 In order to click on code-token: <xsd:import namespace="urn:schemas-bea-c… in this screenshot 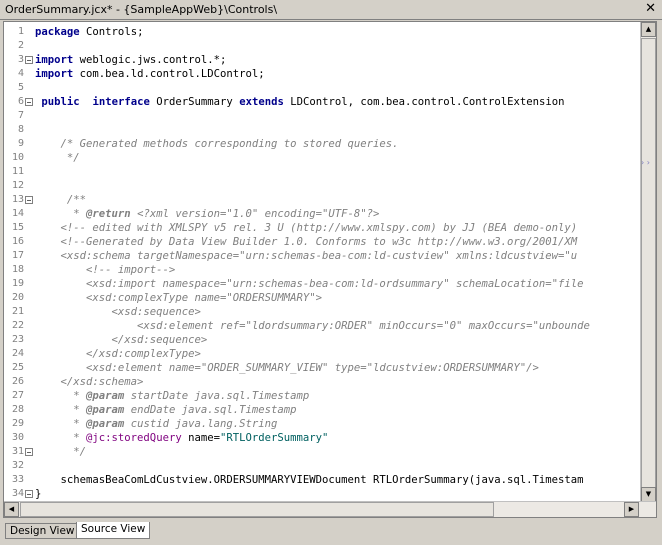, I will do `click(309, 284)`.